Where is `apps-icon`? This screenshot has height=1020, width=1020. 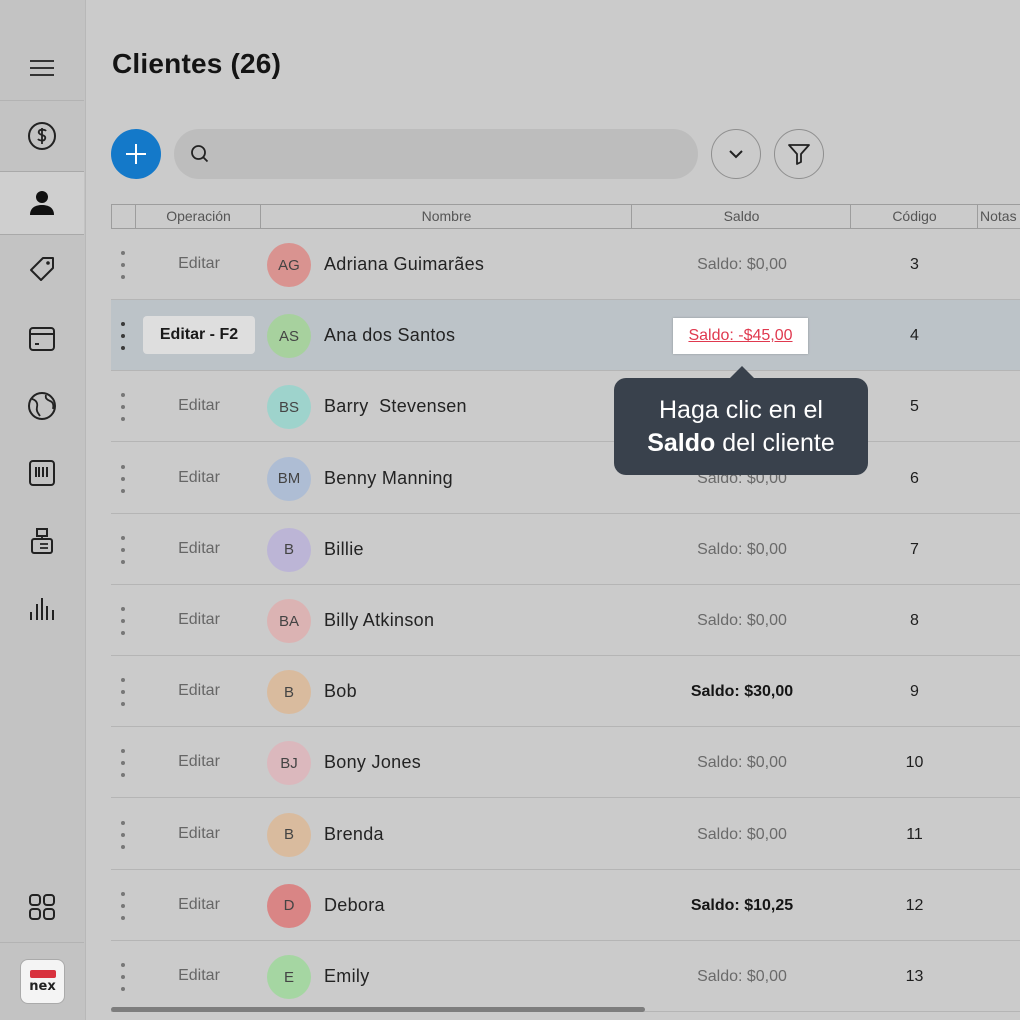 apps-icon is located at coordinates (42, 907).